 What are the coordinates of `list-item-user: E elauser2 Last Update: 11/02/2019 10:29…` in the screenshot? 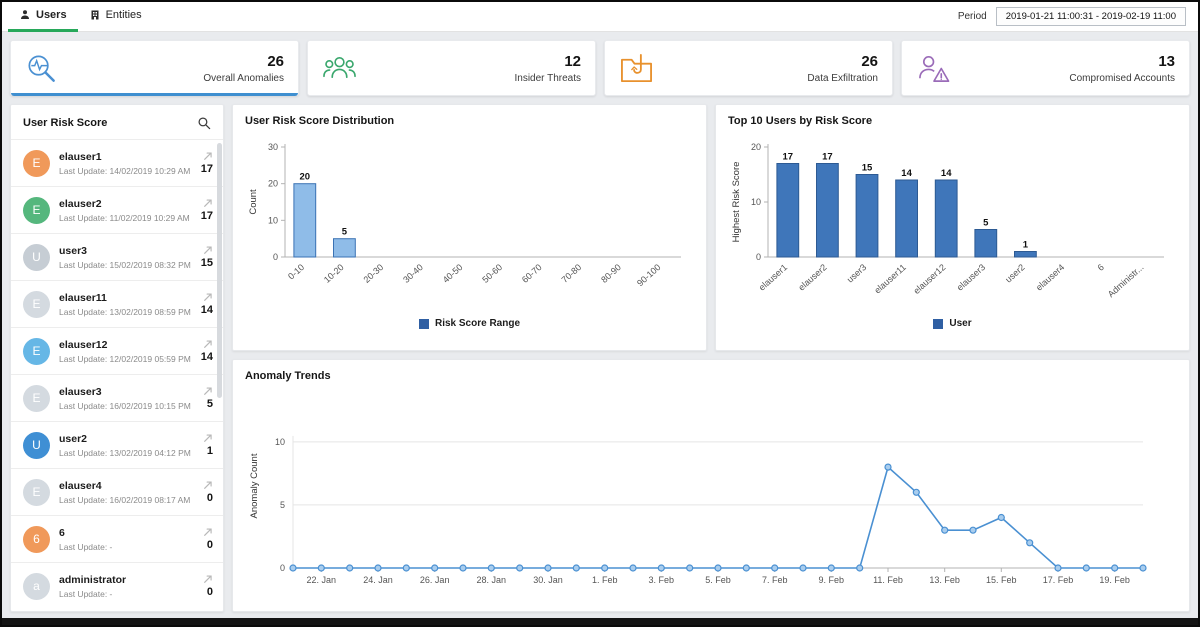 It's located at (117, 209).